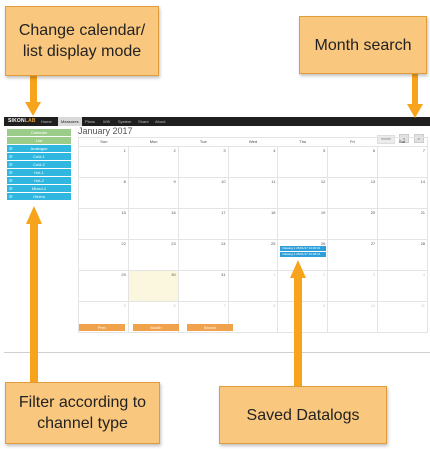 The width and height of the screenshot is (430, 449). I want to click on day-number: 12, so click(323, 181).